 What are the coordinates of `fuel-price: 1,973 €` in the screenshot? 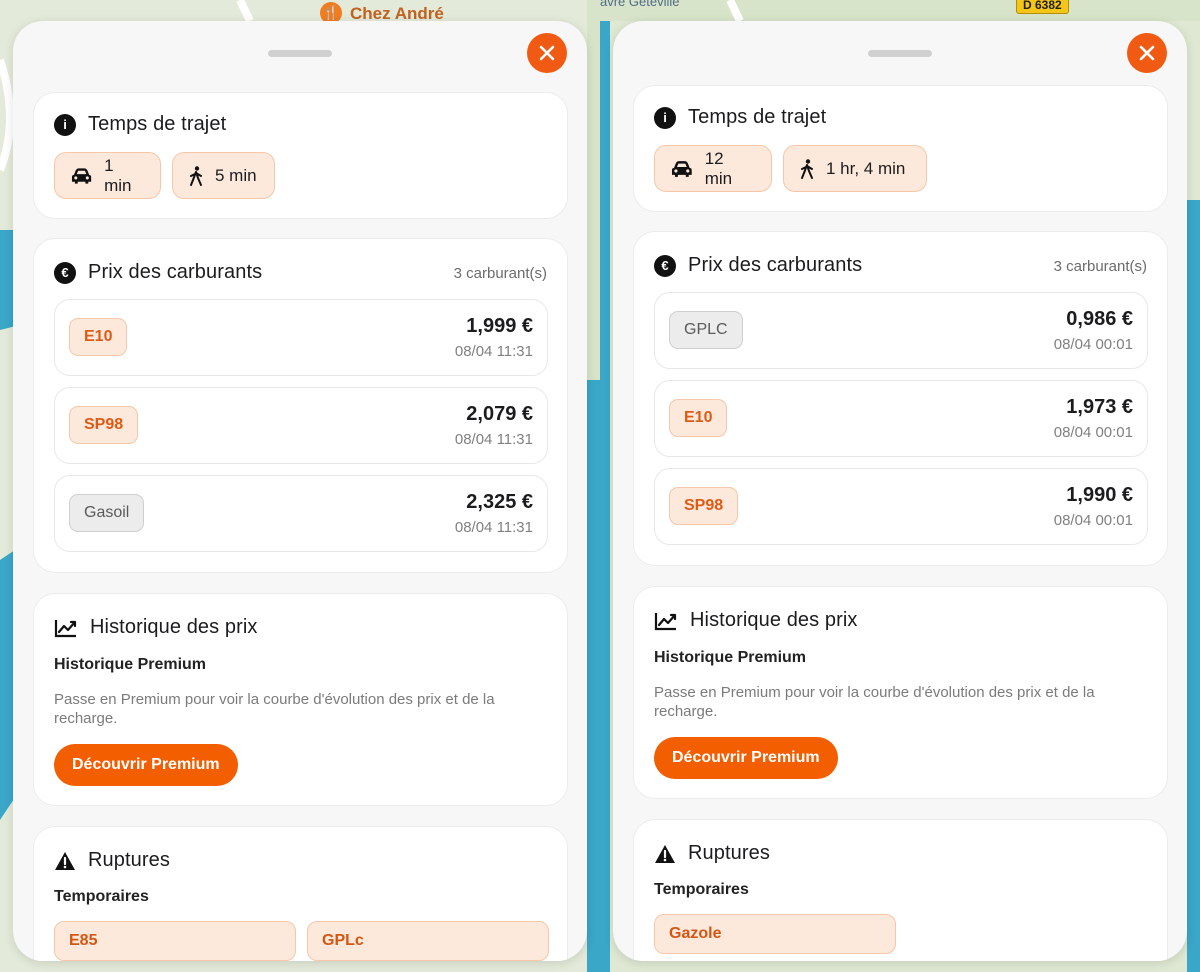 It's located at (1099, 407).